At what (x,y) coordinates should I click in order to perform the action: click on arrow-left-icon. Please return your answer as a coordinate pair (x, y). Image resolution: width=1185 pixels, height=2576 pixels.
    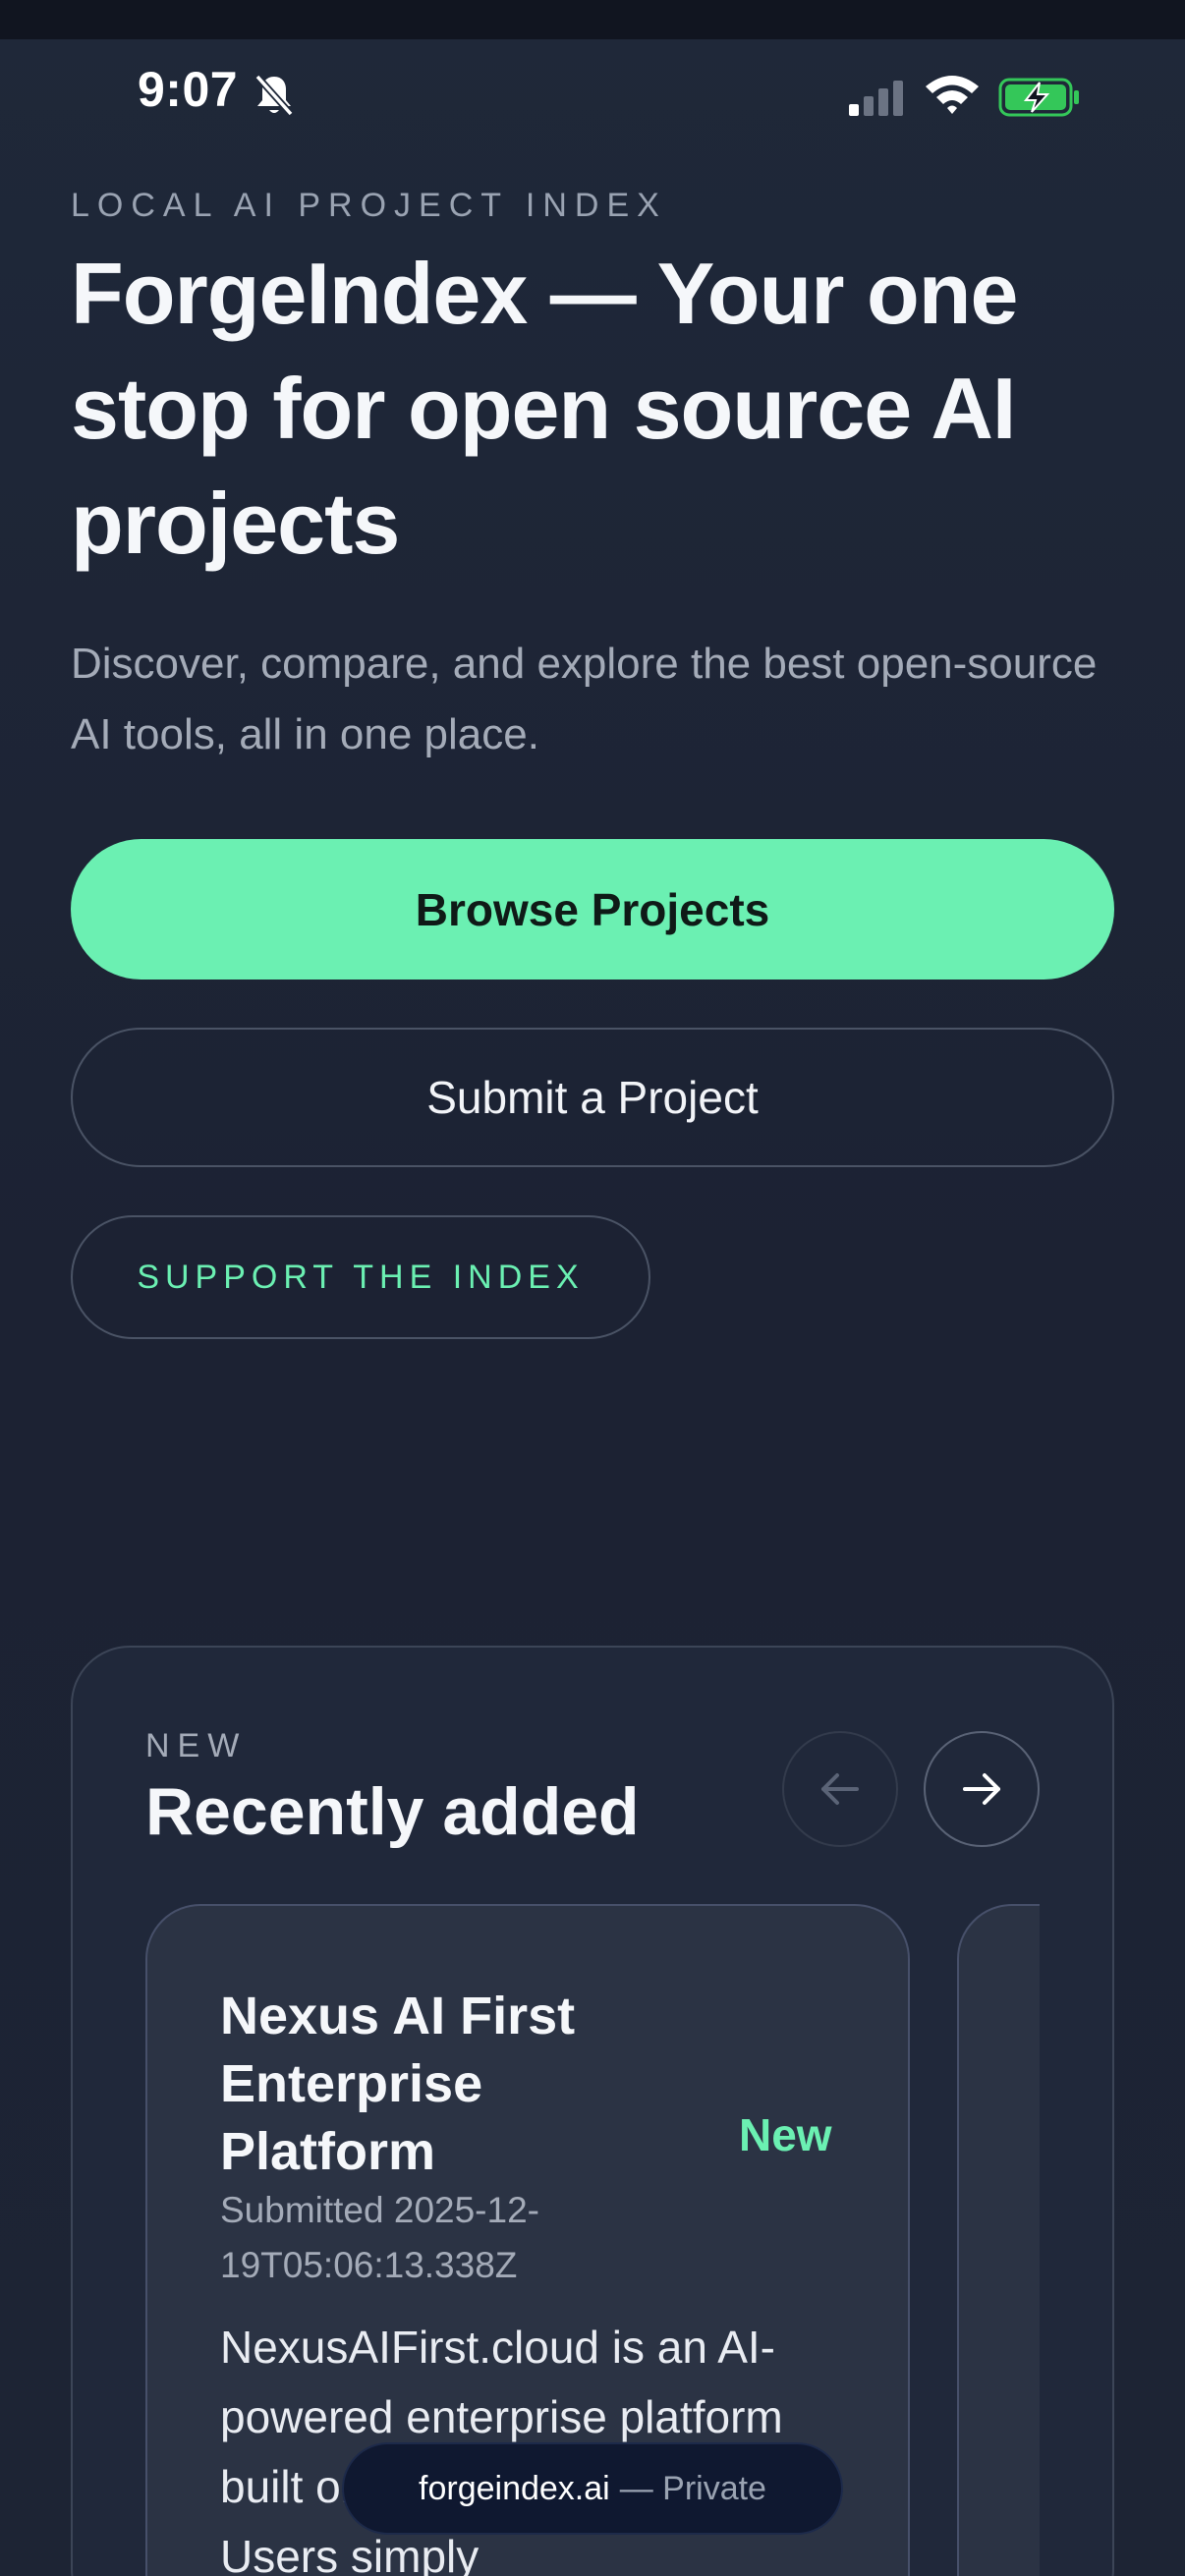
    Looking at the image, I should click on (840, 1789).